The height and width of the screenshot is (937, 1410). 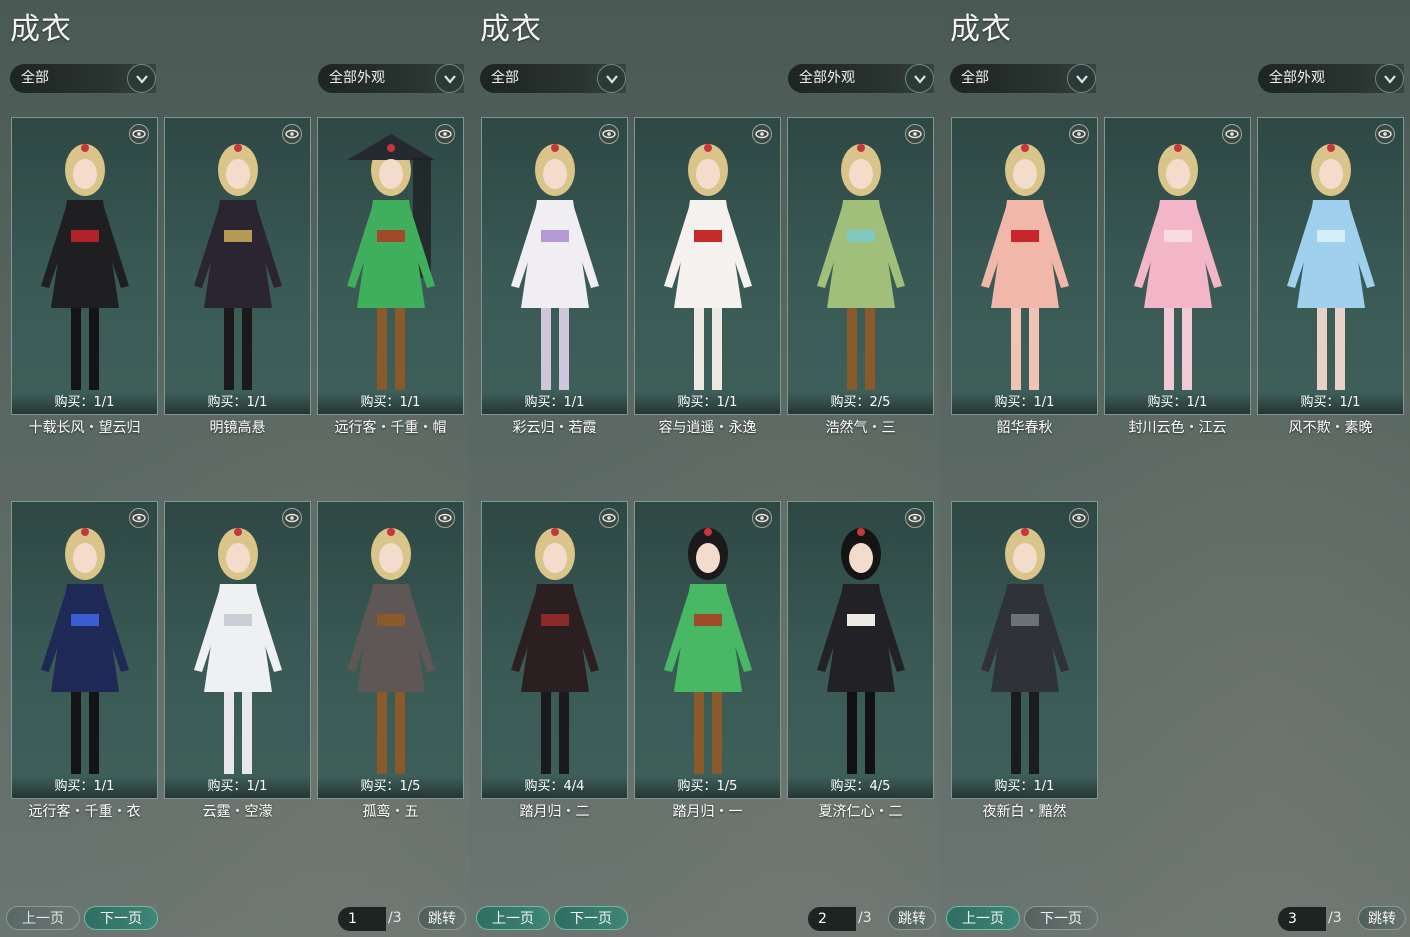 I want to click on left-leg, so click(x=1322, y=349).